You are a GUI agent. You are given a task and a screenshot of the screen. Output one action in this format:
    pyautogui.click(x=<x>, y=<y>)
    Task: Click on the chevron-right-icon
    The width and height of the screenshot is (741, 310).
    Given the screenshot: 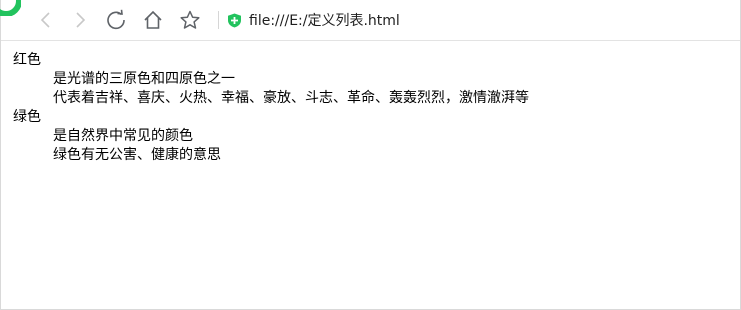 What is the action you would take?
    pyautogui.click(x=81, y=20)
    